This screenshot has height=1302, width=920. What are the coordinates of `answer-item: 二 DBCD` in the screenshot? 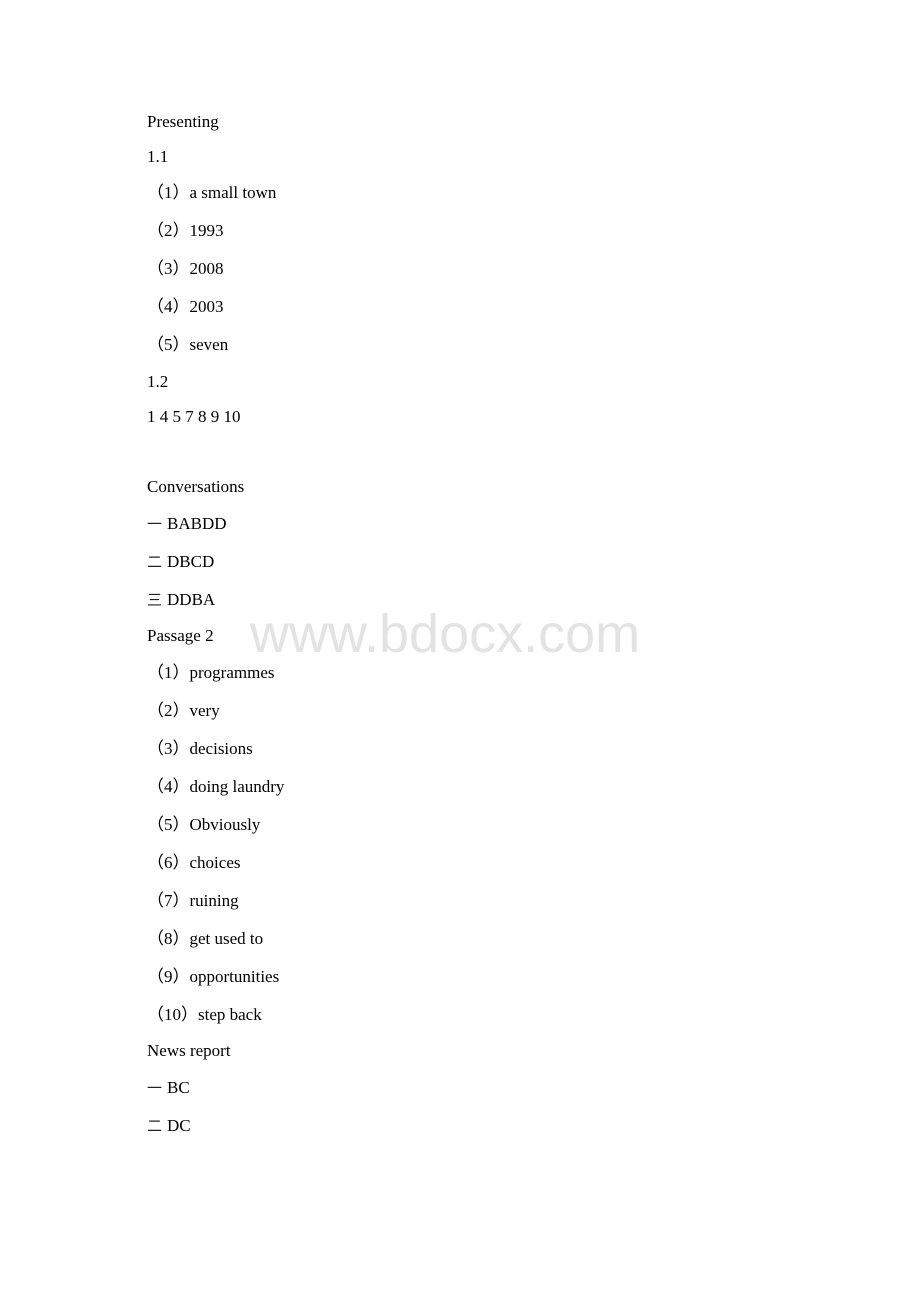 It's located at (180, 562).